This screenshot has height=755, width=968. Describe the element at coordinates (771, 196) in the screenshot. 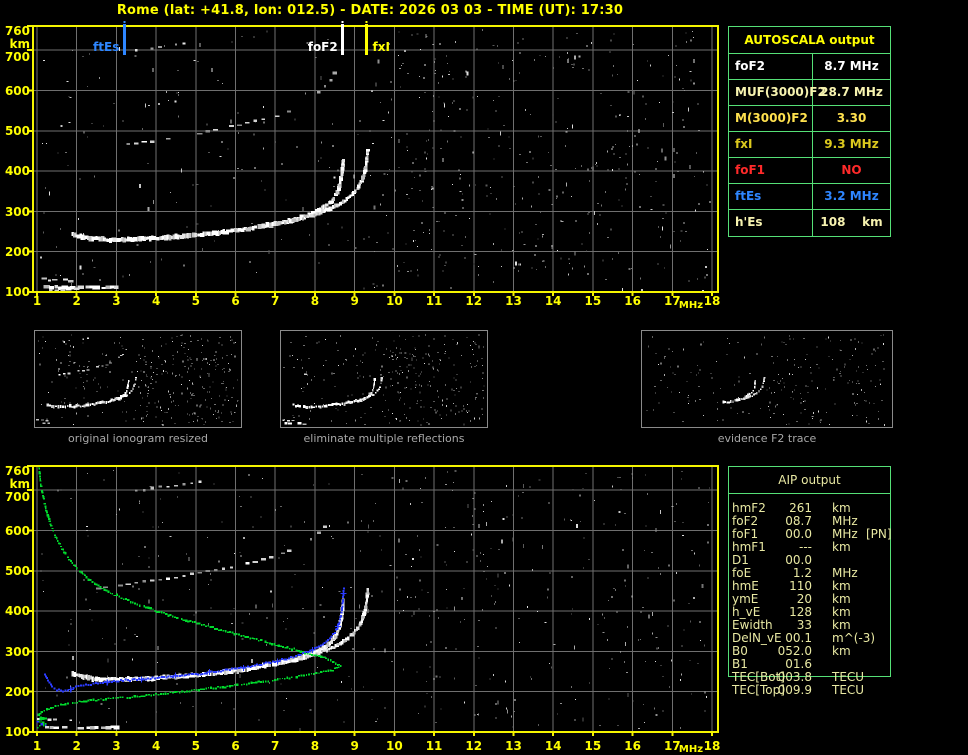

I see `autoscala-row-label: ftEs` at that location.